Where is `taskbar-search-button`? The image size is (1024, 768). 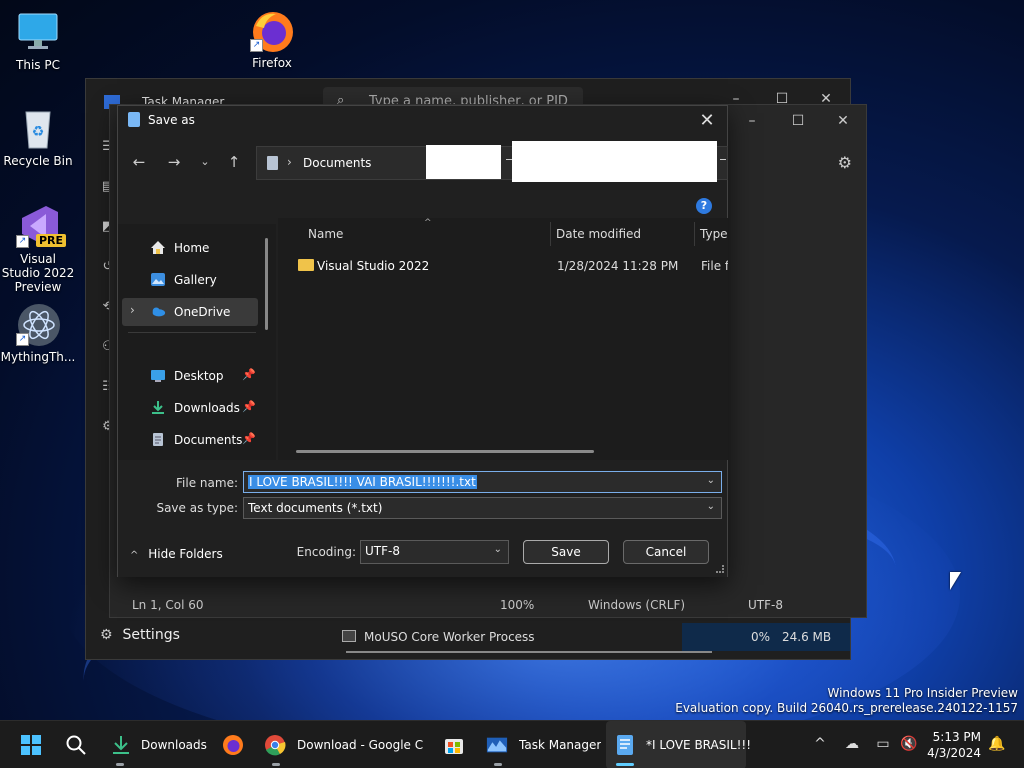 taskbar-search-button is located at coordinates (77, 744).